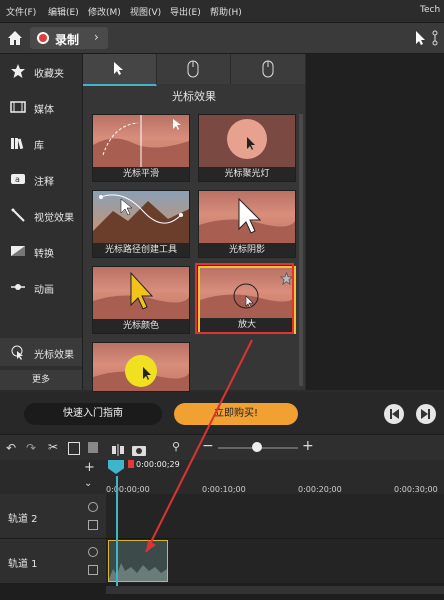  Describe the element at coordinates (176, 446) in the screenshot. I see `zoom-icon: ⚲` at that location.